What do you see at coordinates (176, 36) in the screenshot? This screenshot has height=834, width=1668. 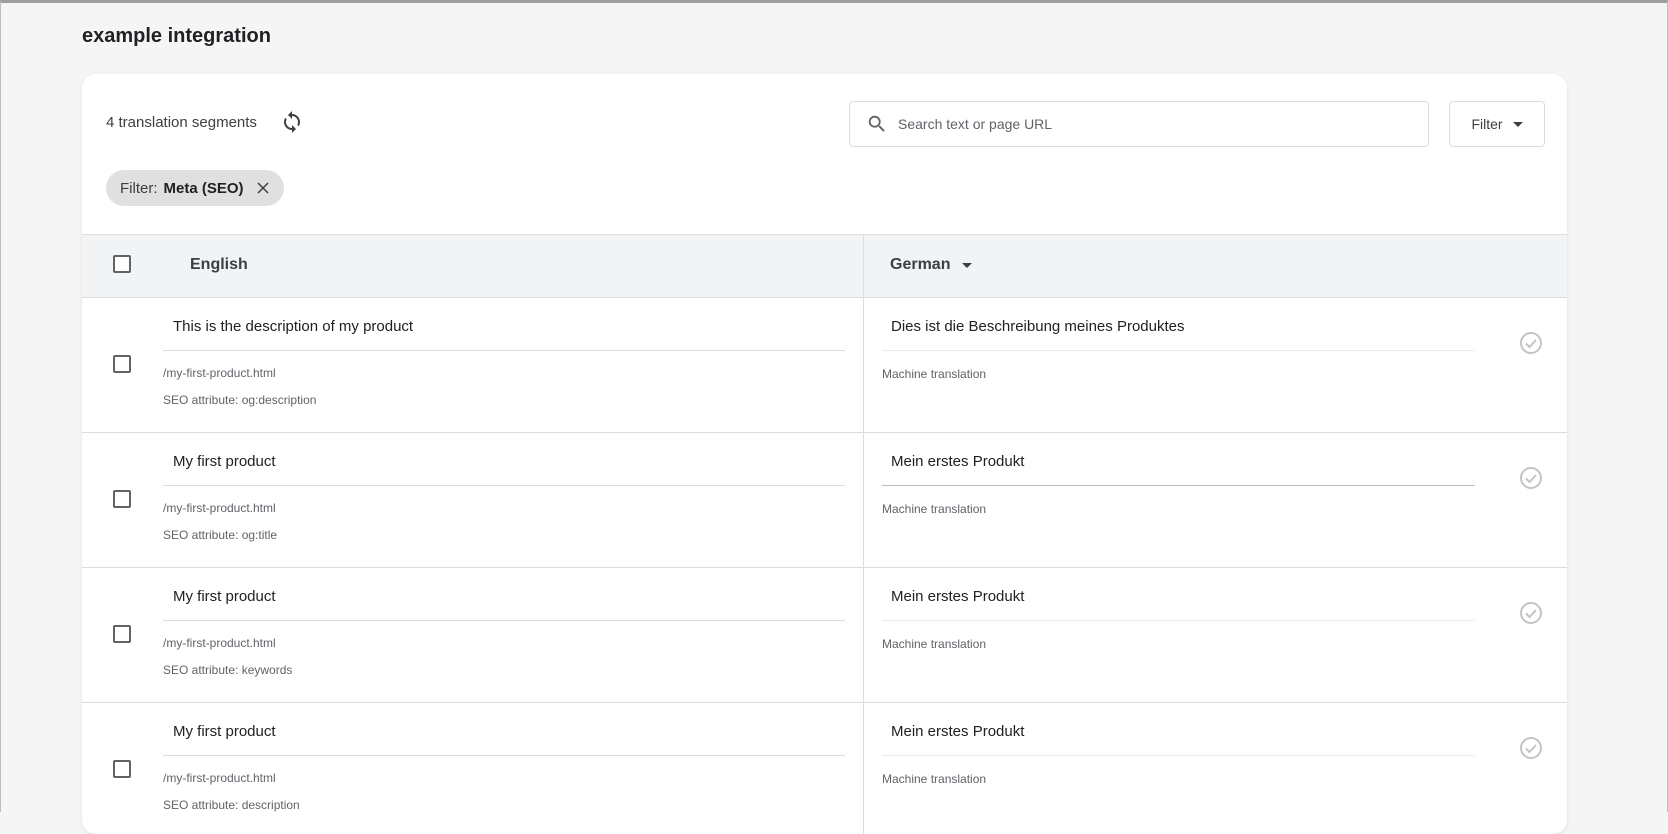 I see `page-title: example integration` at bounding box center [176, 36].